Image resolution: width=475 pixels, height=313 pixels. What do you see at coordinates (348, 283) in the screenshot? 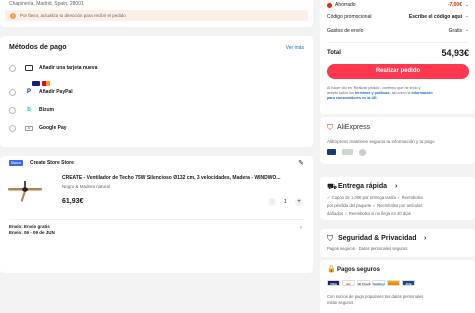
I see `mastercard-badge: mc` at bounding box center [348, 283].